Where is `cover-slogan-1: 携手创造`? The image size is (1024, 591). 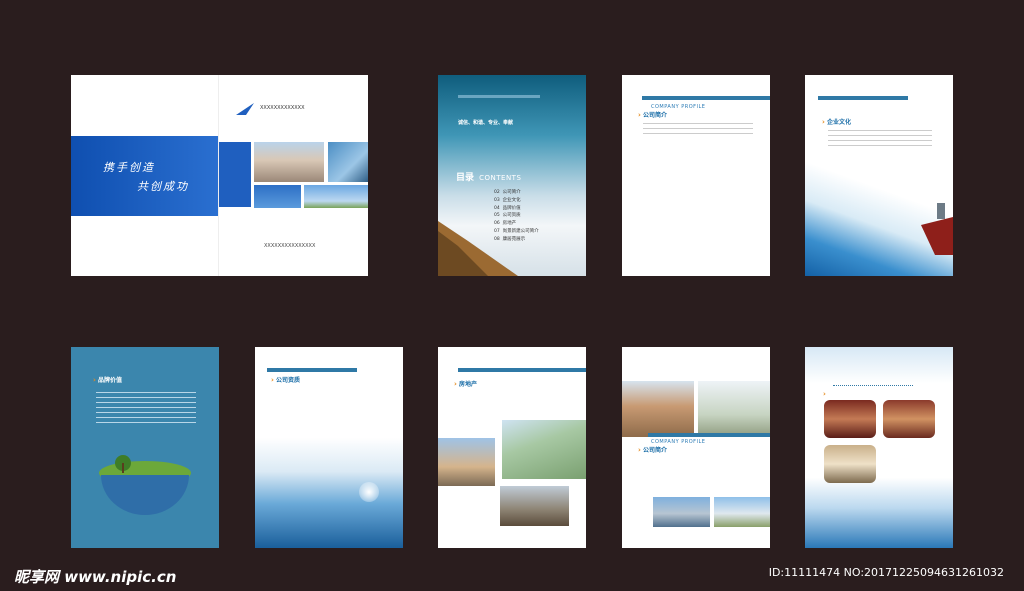
cover-slogan-1: 携手创造 is located at coordinates (129, 167).